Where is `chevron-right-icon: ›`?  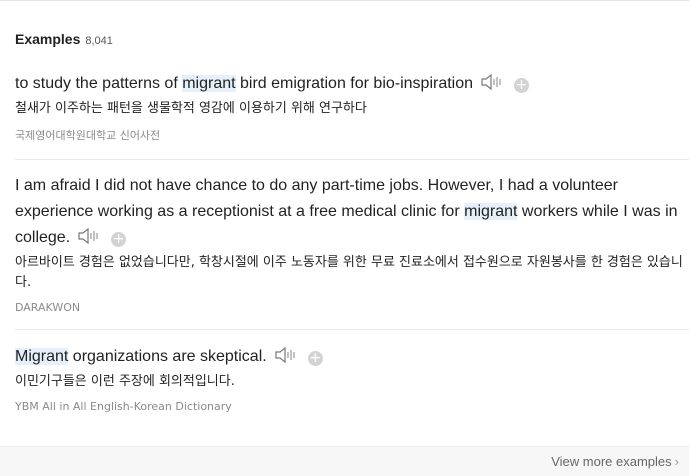
chevron-right-icon: › is located at coordinates (676, 461).